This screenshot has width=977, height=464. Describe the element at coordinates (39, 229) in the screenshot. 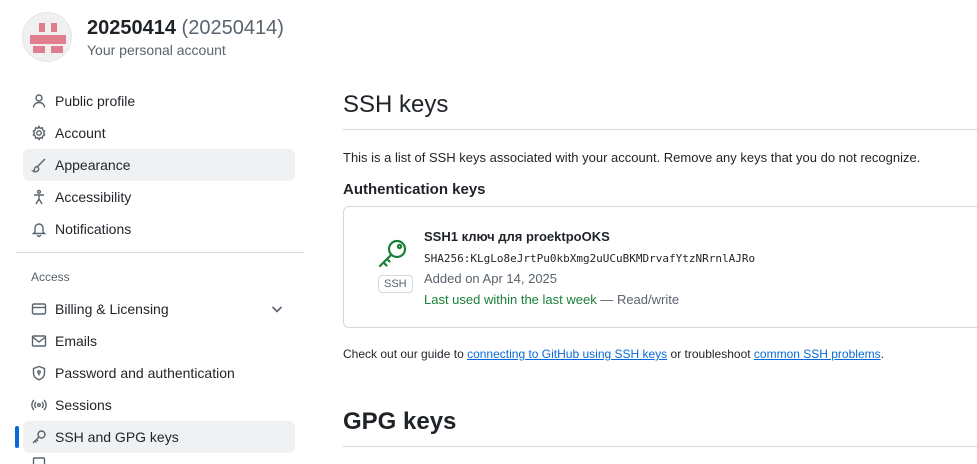

I see `bell-icon` at that location.